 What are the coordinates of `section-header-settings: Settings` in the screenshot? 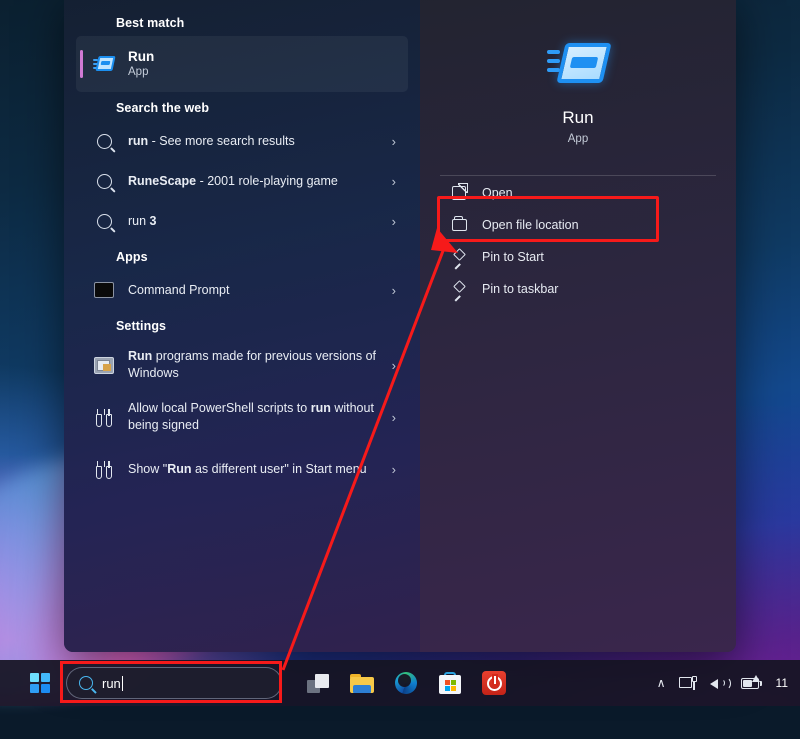 It's located at (242, 324).